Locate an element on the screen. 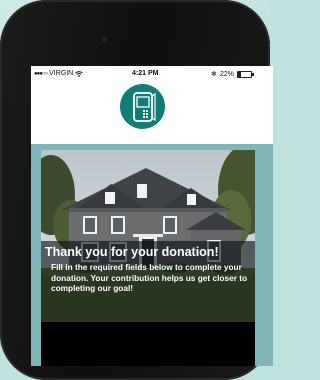 The height and width of the screenshot is (380, 320). status-bar: ●●●○○ VIRGIN 4:21 PM ✱ 22% is located at coordinates (152, 74).